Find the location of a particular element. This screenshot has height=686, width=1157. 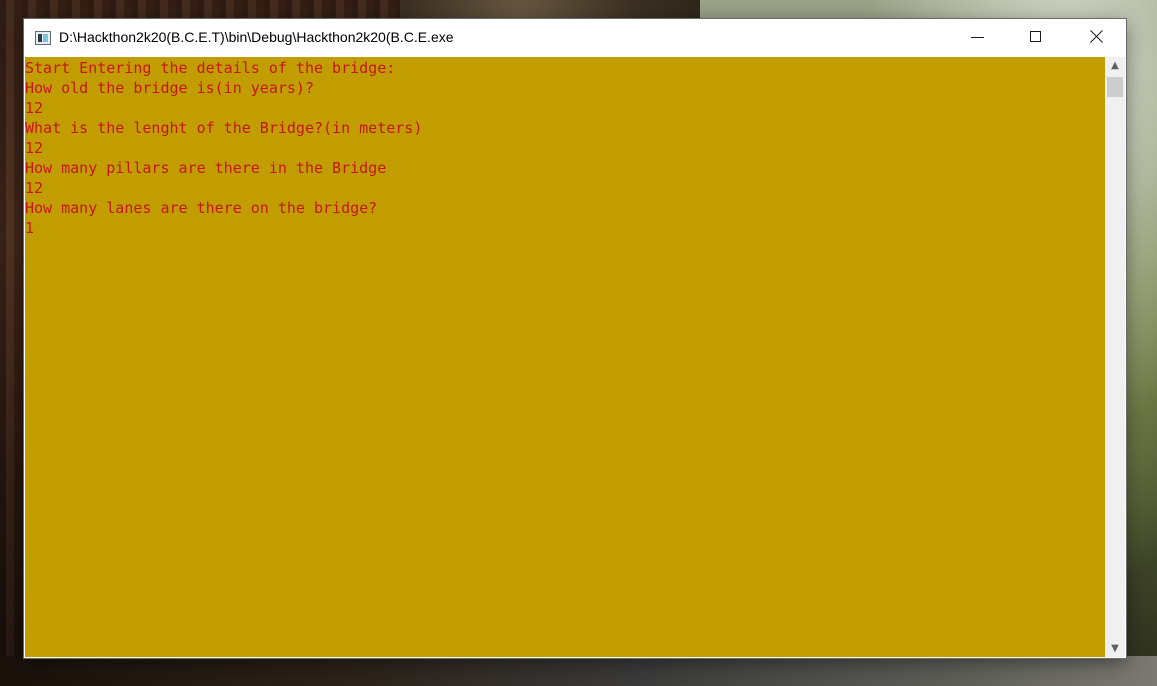

maximize-icon is located at coordinates (1035, 36).